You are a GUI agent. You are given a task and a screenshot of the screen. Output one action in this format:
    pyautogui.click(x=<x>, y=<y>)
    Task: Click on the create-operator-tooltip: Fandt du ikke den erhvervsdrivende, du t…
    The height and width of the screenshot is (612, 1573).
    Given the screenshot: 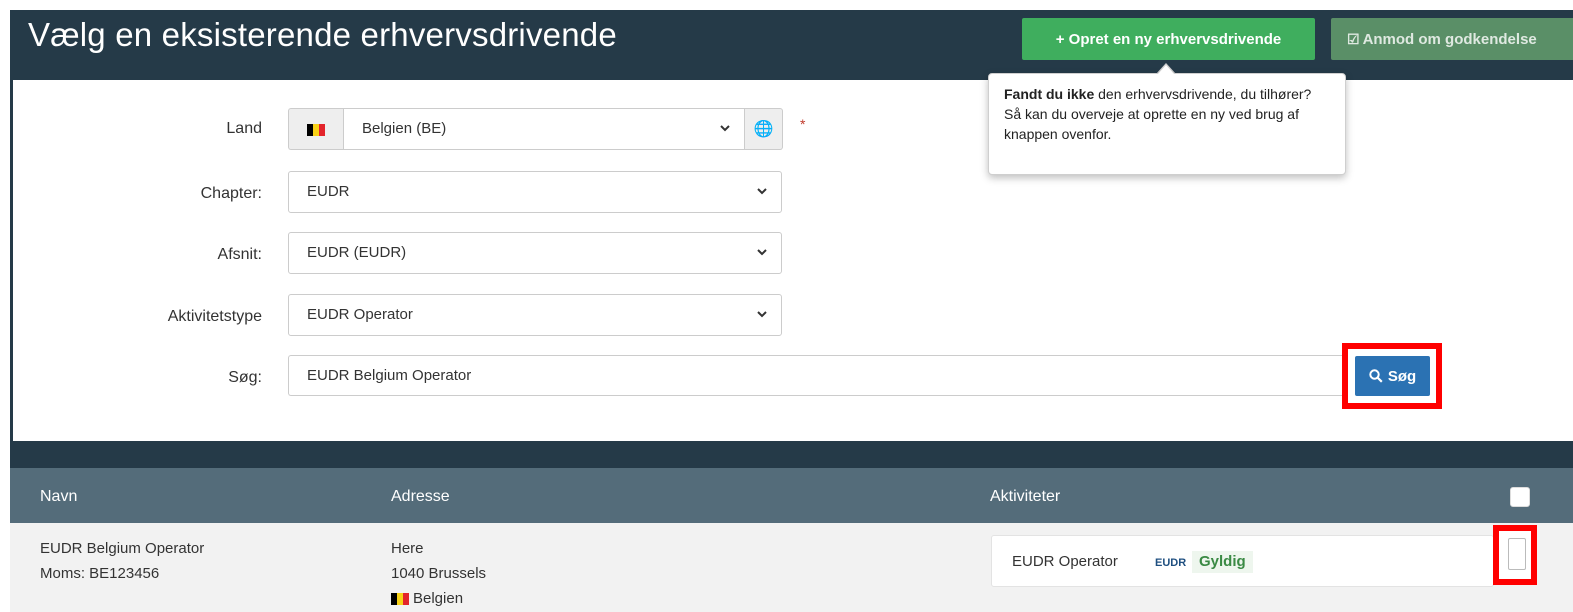 What is the action you would take?
    pyautogui.click(x=1167, y=124)
    